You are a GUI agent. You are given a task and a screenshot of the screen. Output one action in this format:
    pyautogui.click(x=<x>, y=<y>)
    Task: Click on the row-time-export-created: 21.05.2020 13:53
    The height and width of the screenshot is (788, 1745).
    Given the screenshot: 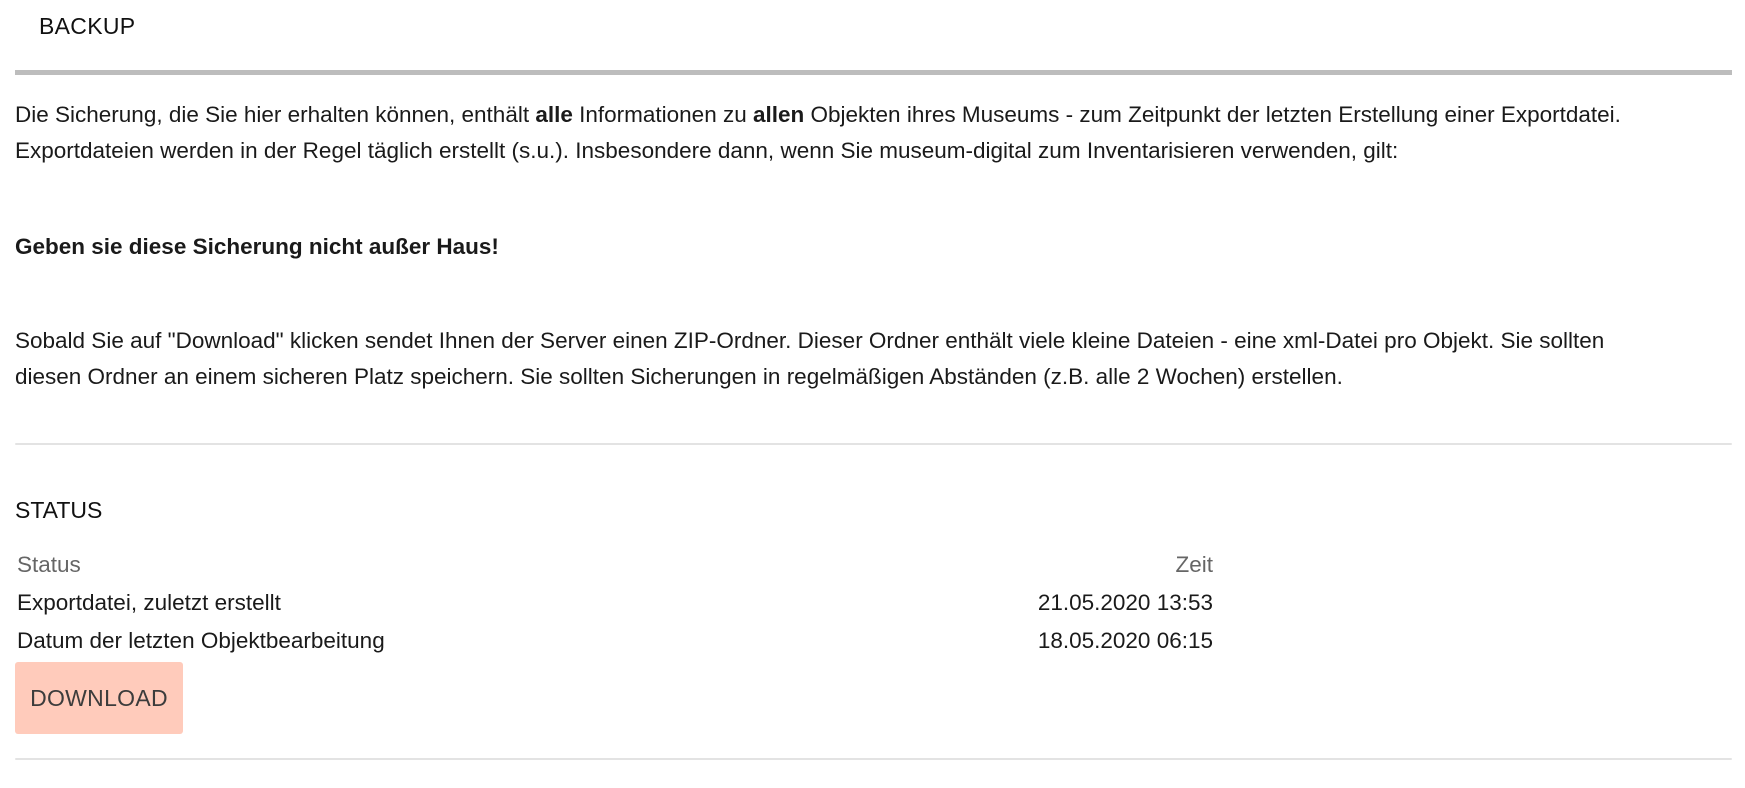 What is the action you would take?
    pyautogui.click(x=1125, y=602)
    